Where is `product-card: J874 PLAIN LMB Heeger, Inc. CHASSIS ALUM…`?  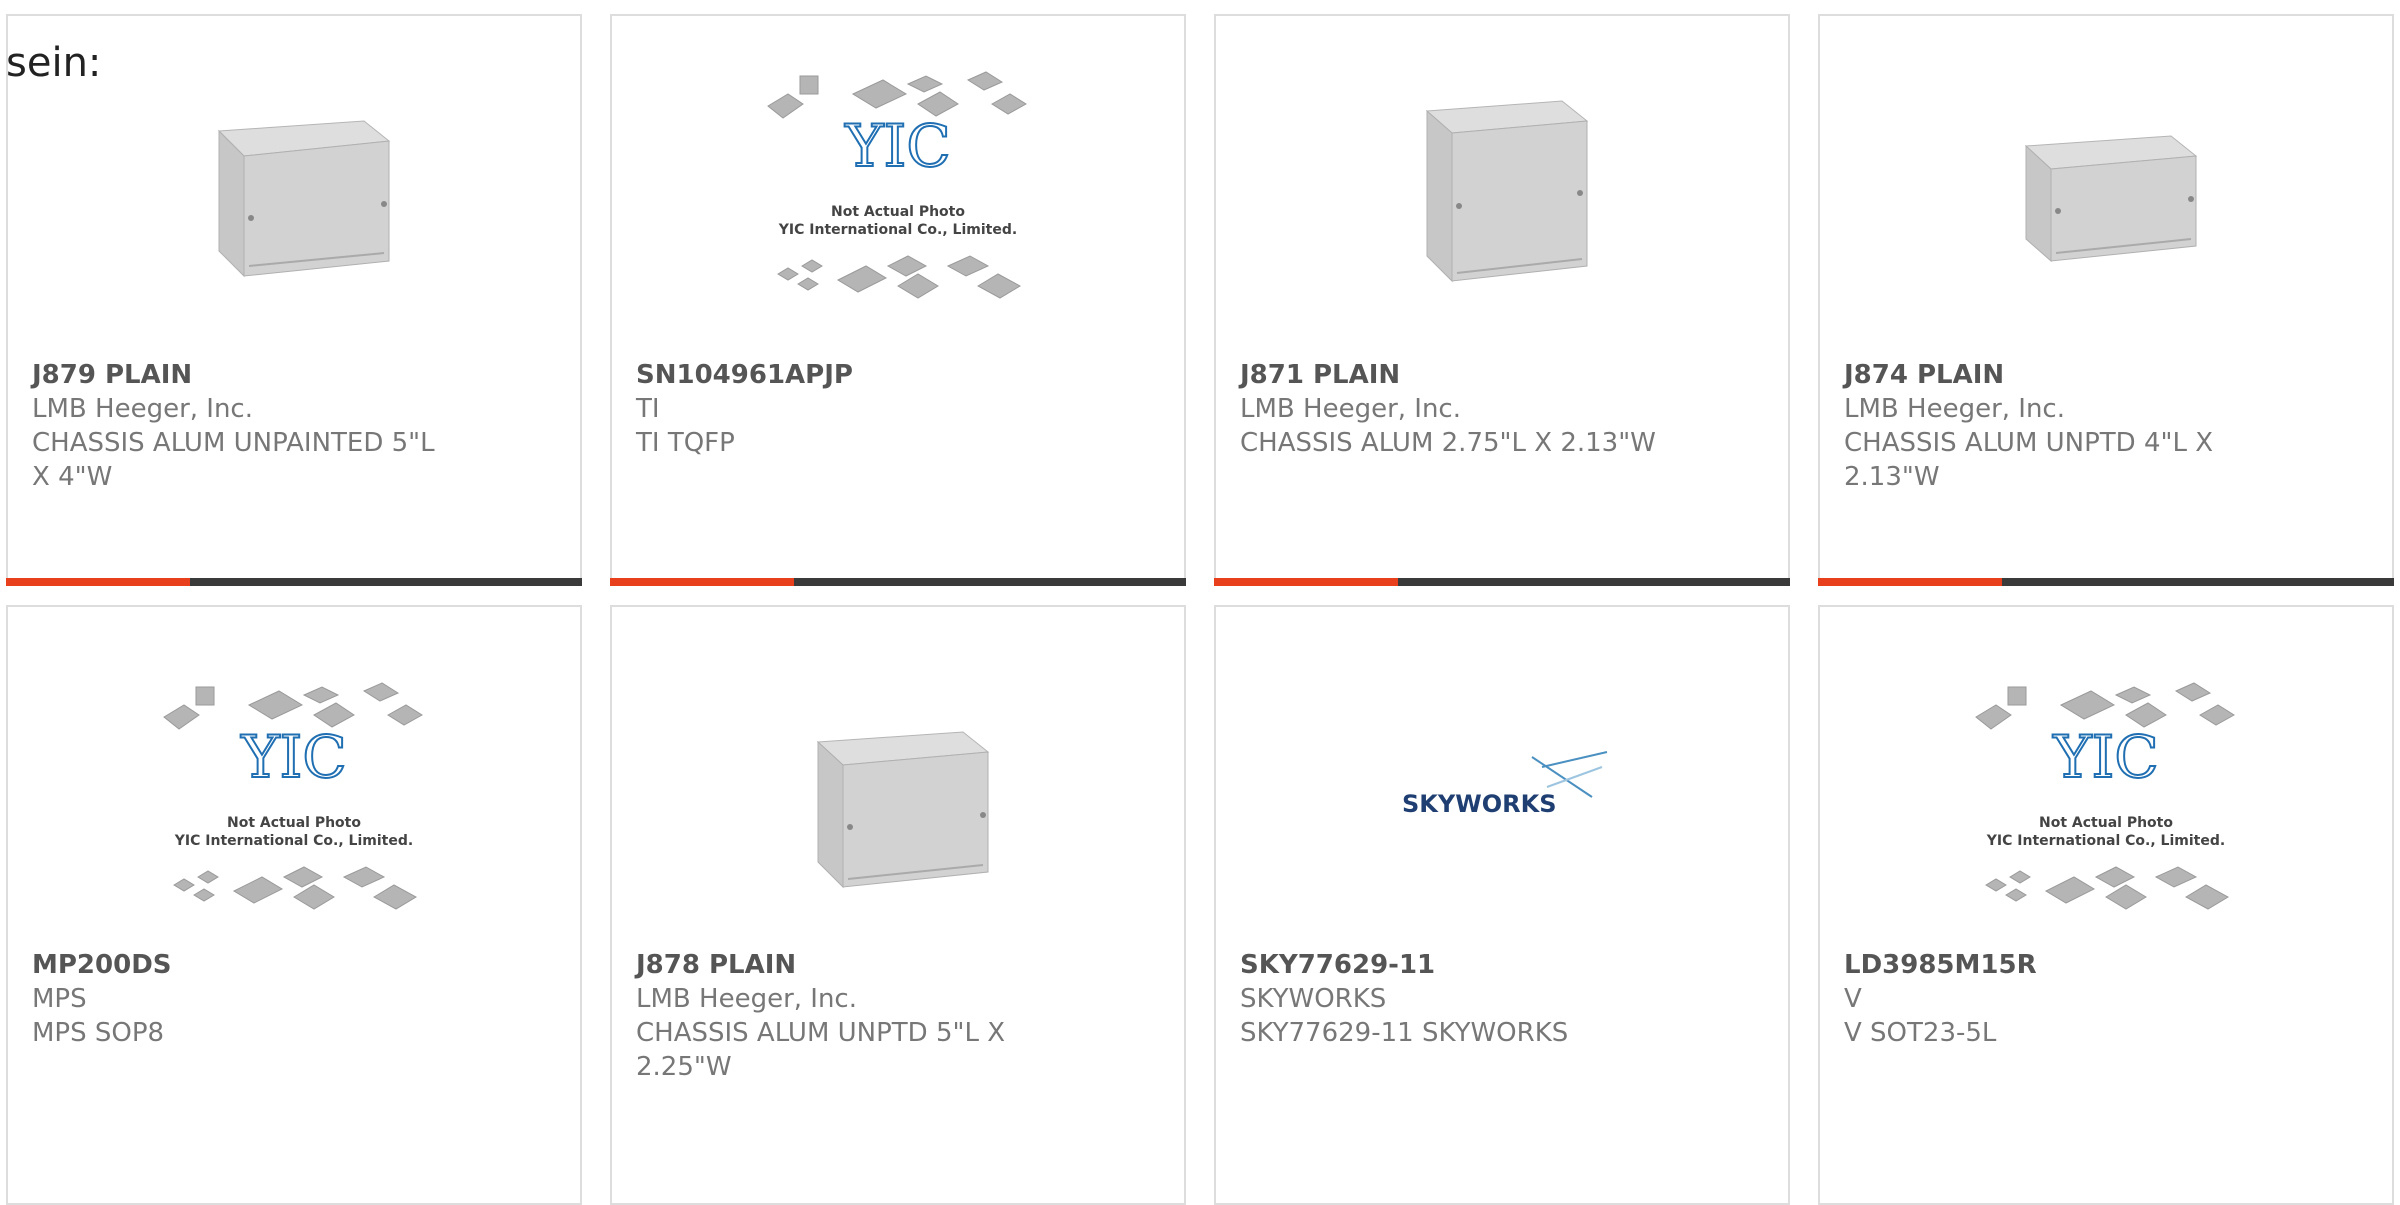
product-card: J874 PLAIN LMB Heeger, Inc. CHASSIS ALUM… is located at coordinates (2106, 300).